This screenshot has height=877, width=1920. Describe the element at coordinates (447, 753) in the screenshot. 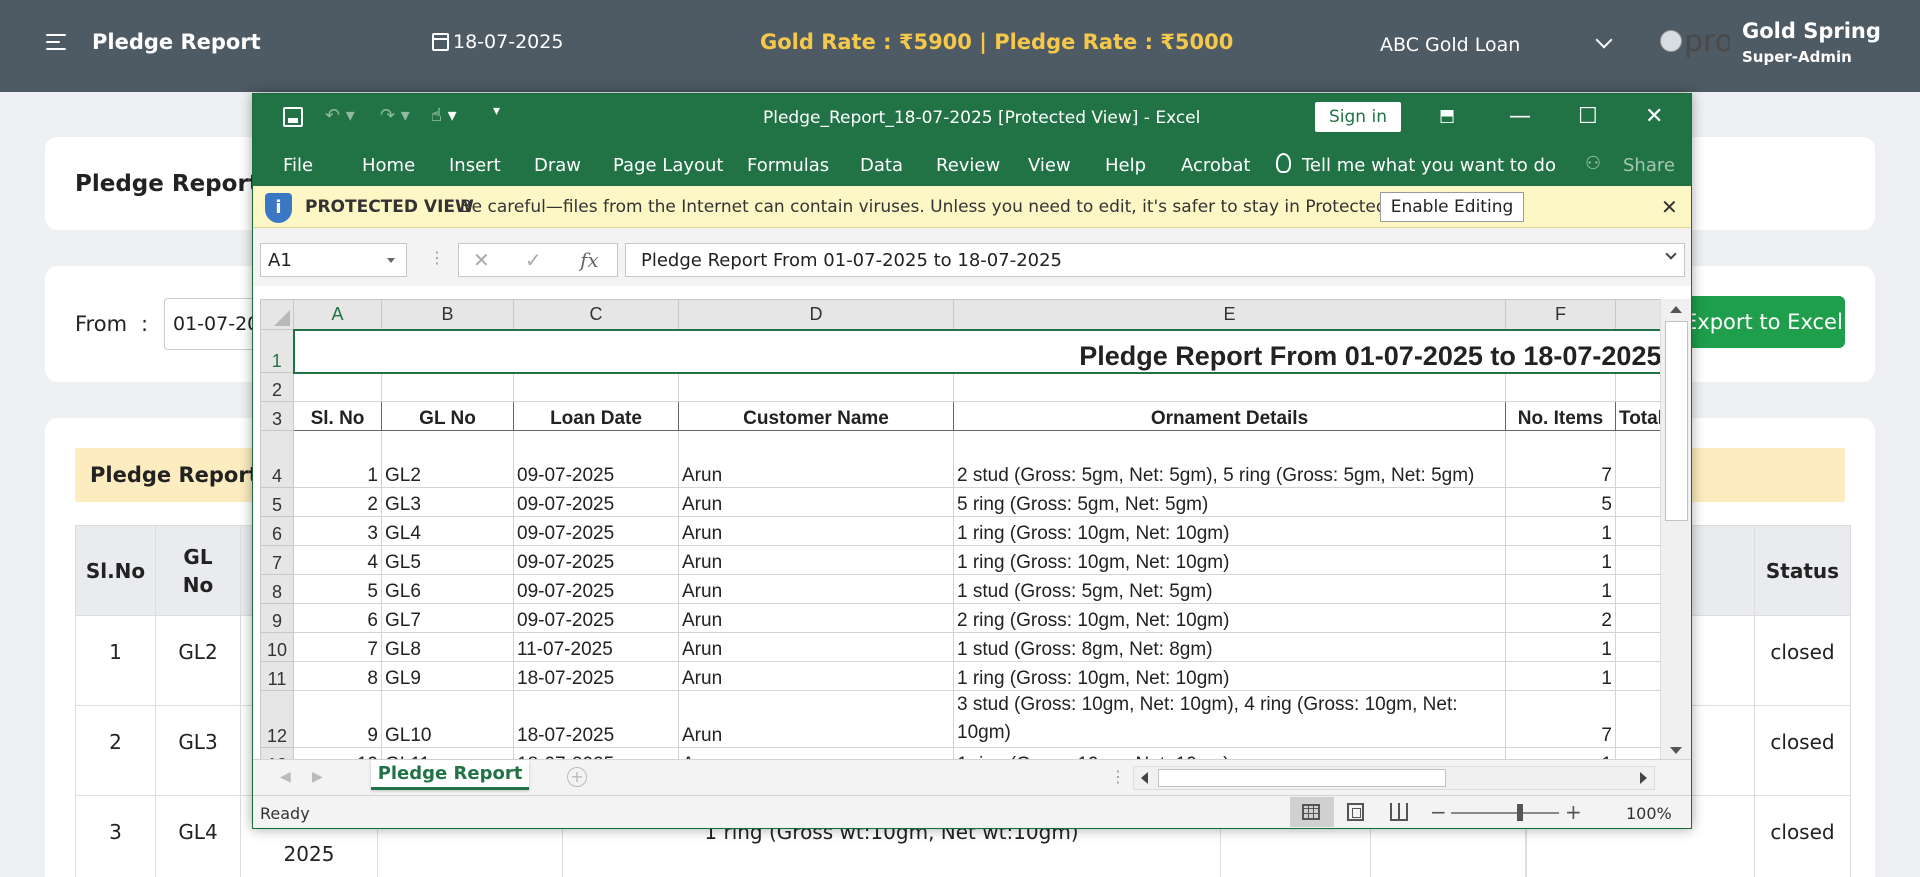

I see `cell-gl-no: GL11` at that location.